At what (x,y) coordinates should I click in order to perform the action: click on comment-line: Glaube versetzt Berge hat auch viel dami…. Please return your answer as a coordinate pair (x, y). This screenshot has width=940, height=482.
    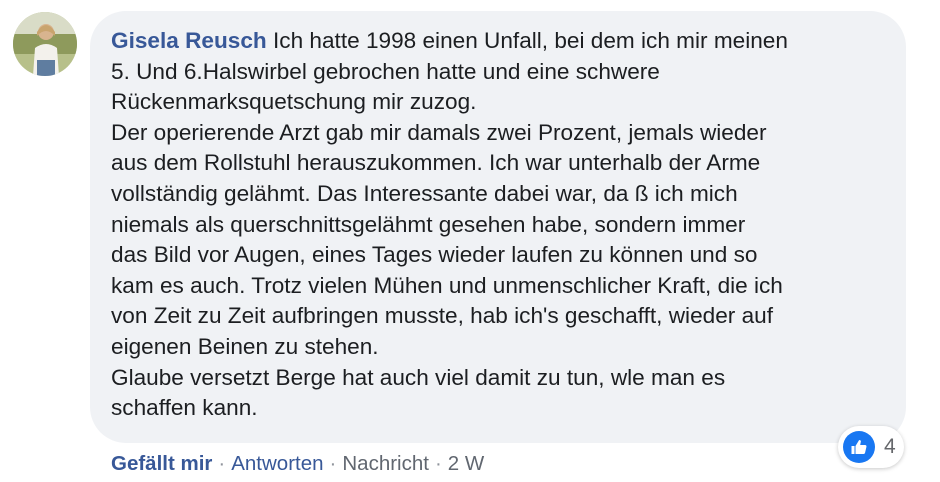
    Looking at the image, I should click on (418, 377).